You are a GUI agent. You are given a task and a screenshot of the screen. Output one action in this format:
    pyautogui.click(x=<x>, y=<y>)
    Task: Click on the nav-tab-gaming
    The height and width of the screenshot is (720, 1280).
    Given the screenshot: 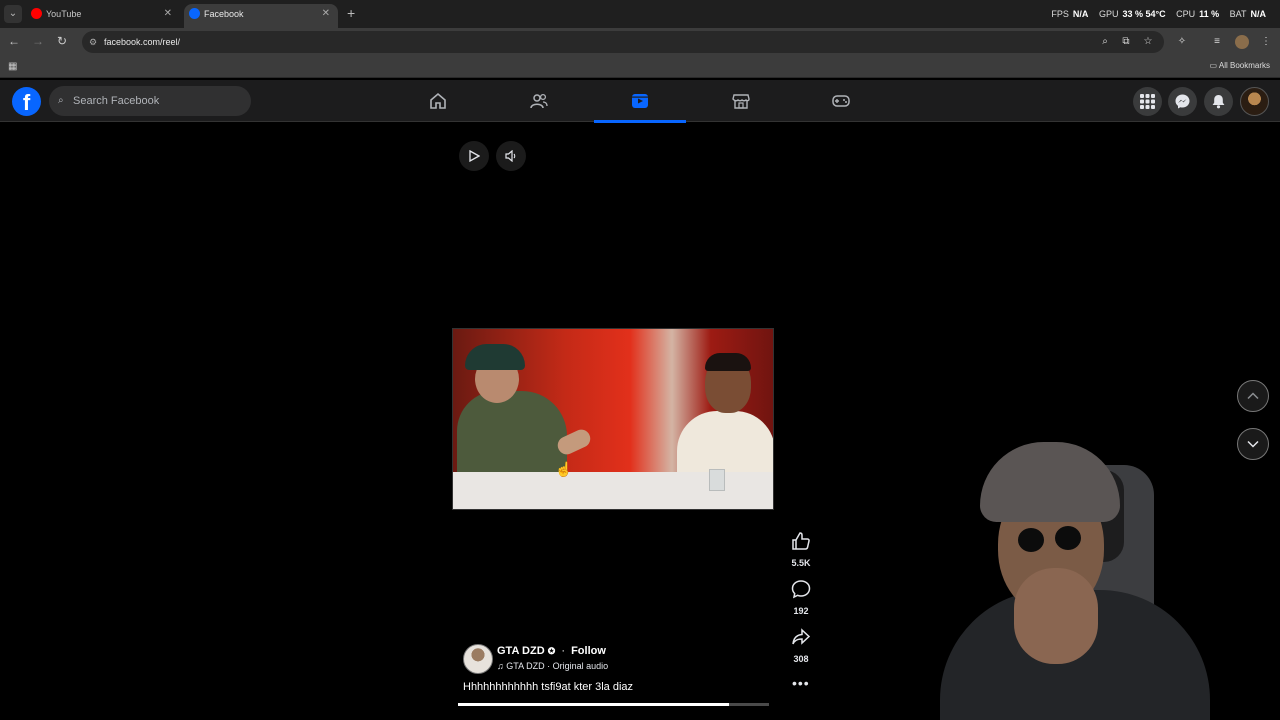 What is the action you would take?
    pyautogui.click(x=841, y=101)
    